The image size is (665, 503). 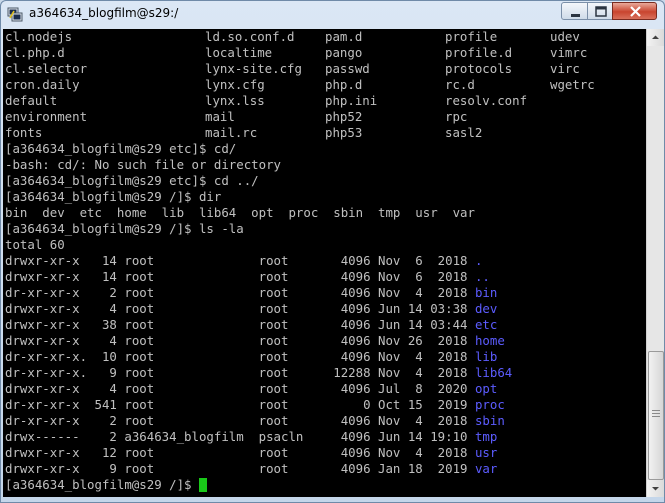 I want to click on grid-file-entry: default, so click(x=31, y=100).